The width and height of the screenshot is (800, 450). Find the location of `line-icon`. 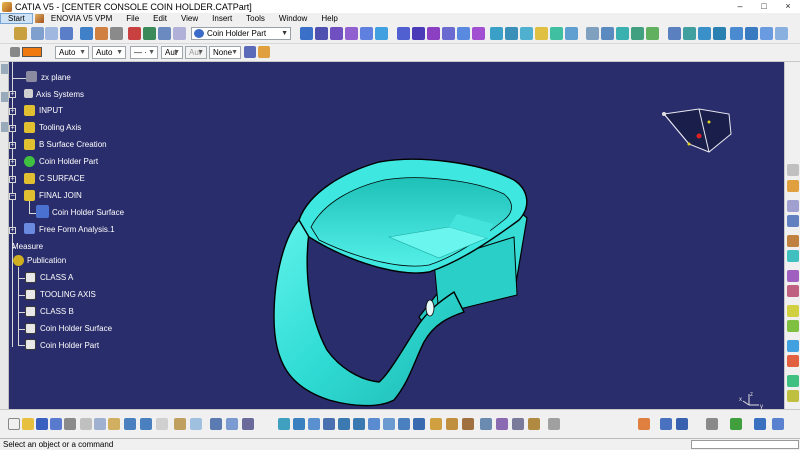

line-icon is located at coordinates (607, 33).